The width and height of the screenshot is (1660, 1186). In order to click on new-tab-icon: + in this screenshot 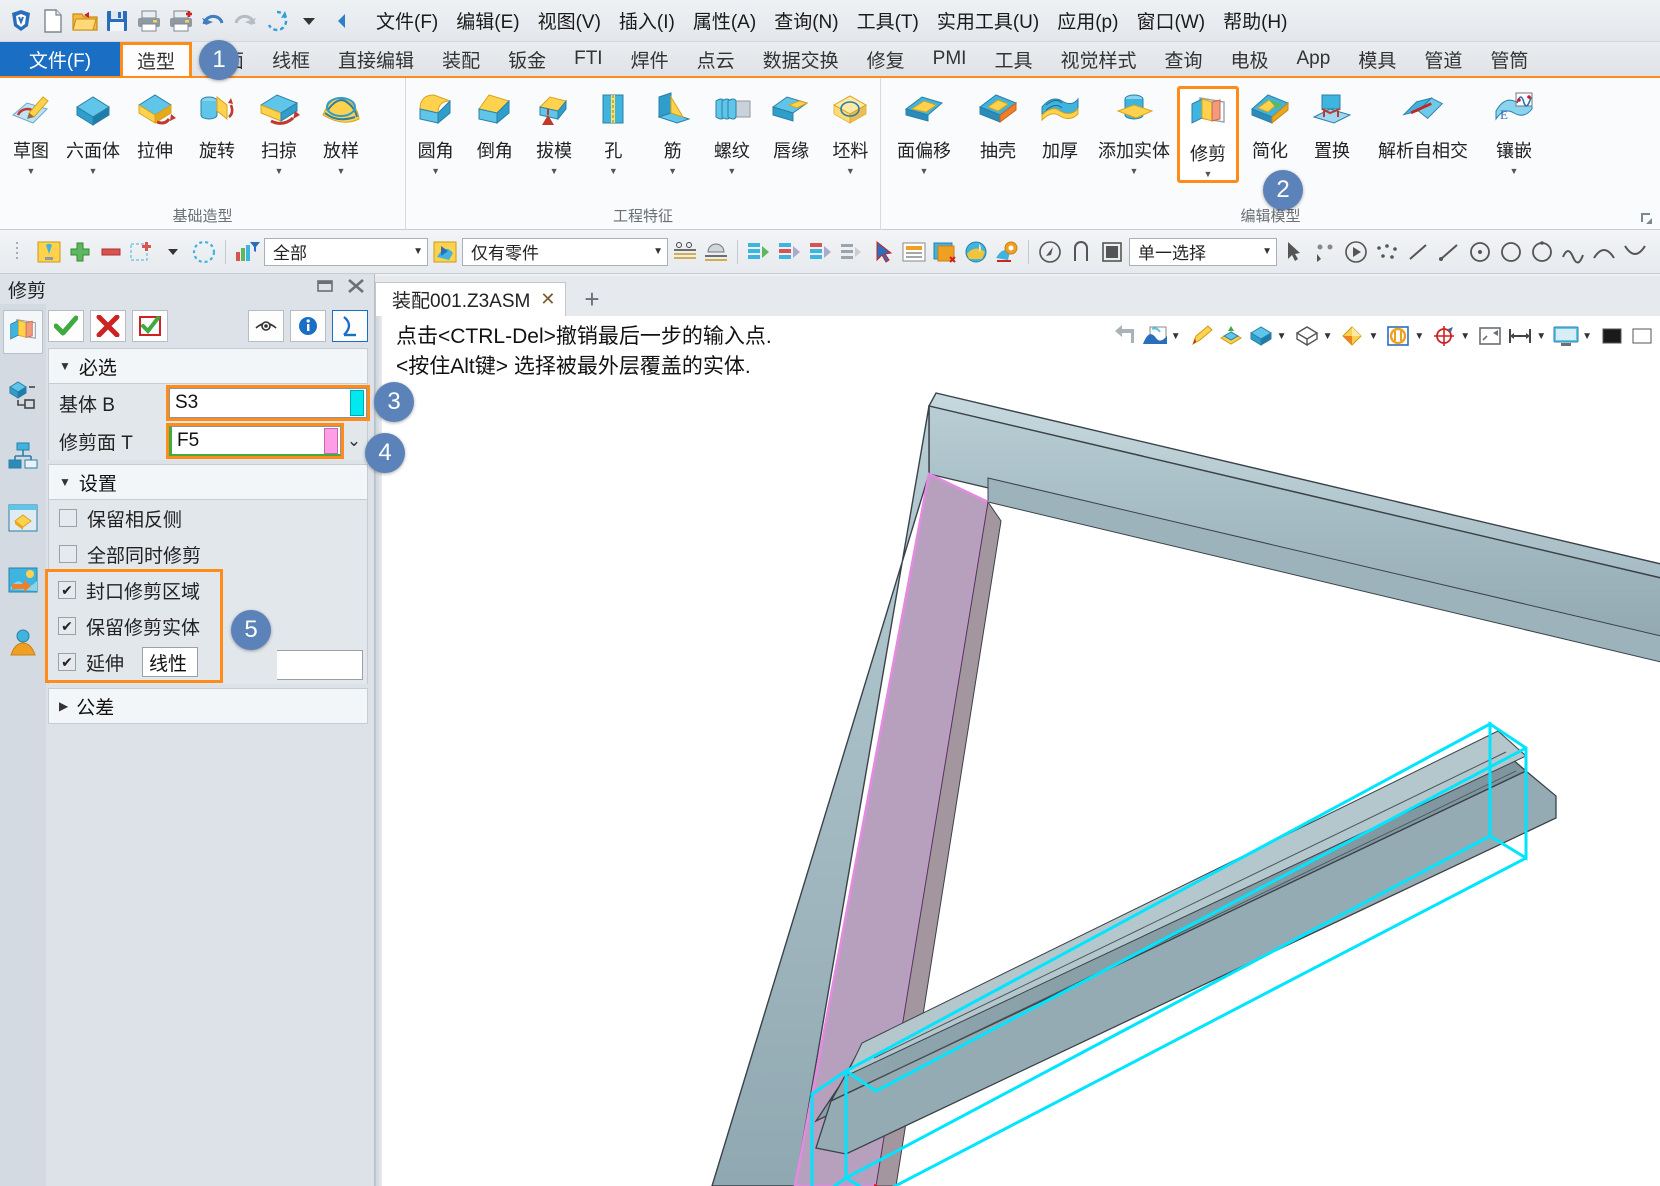, I will do `click(591, 299)`.